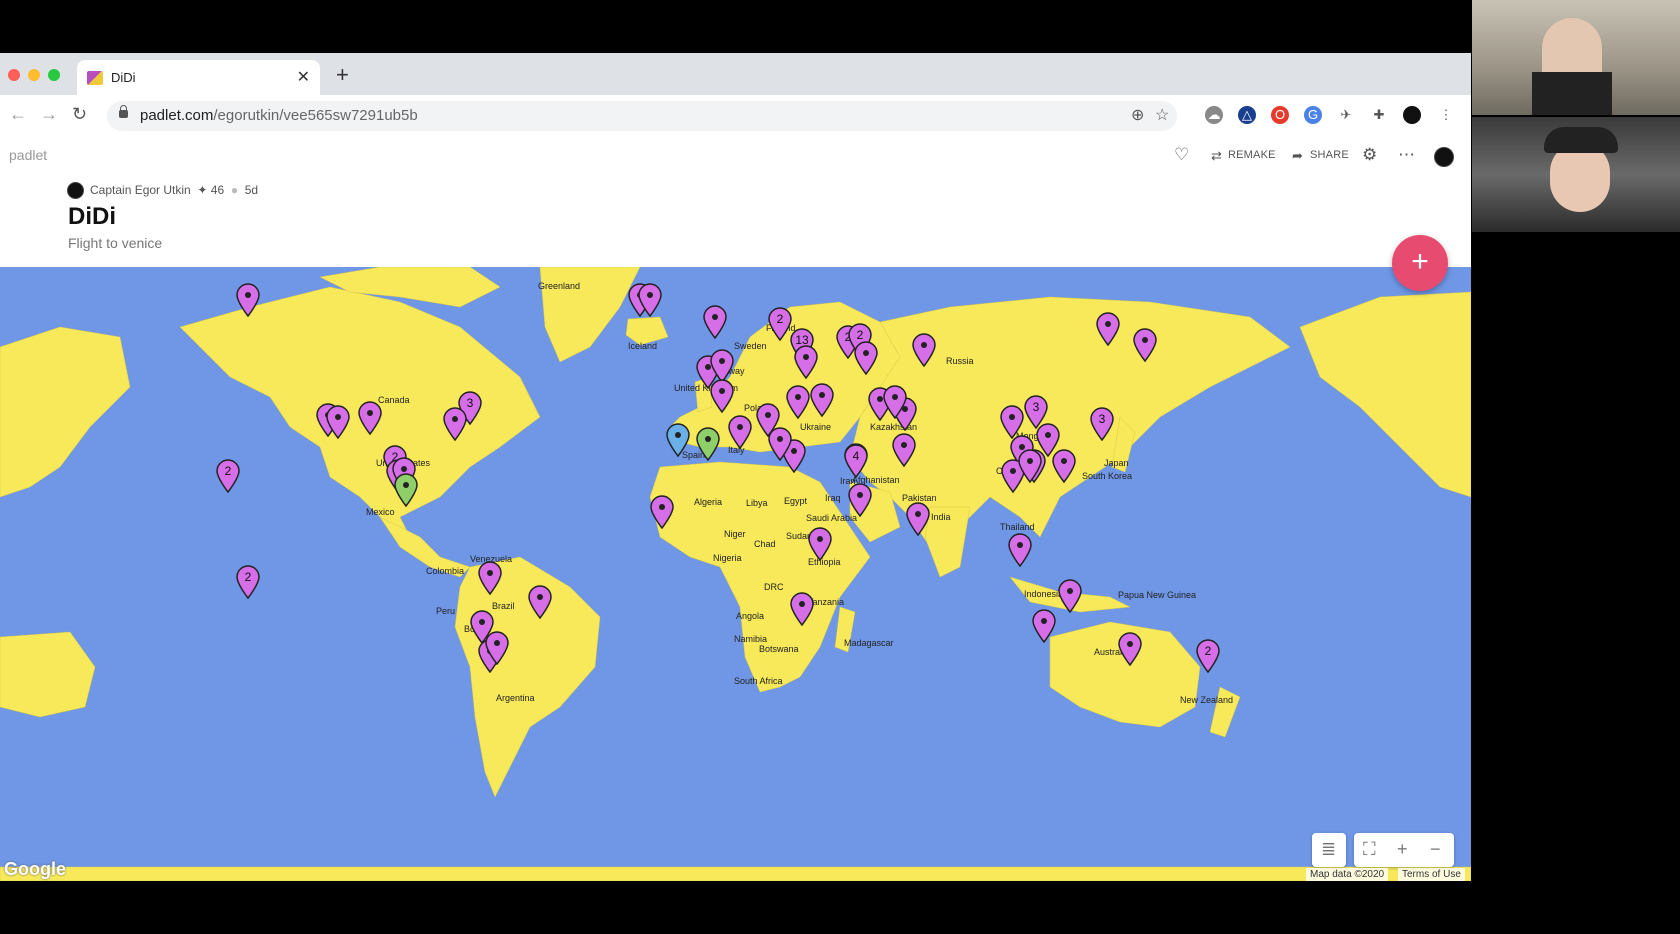  Describe the element at coordinates (92, 216) in the screenshot. I see `padlet-title: DiDi` at that location.